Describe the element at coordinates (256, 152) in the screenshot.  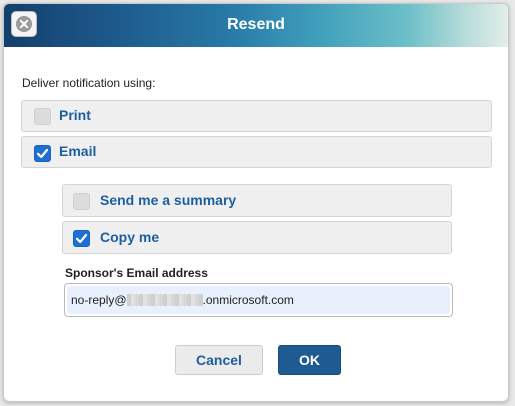
I see `option-email: Email` at that location.